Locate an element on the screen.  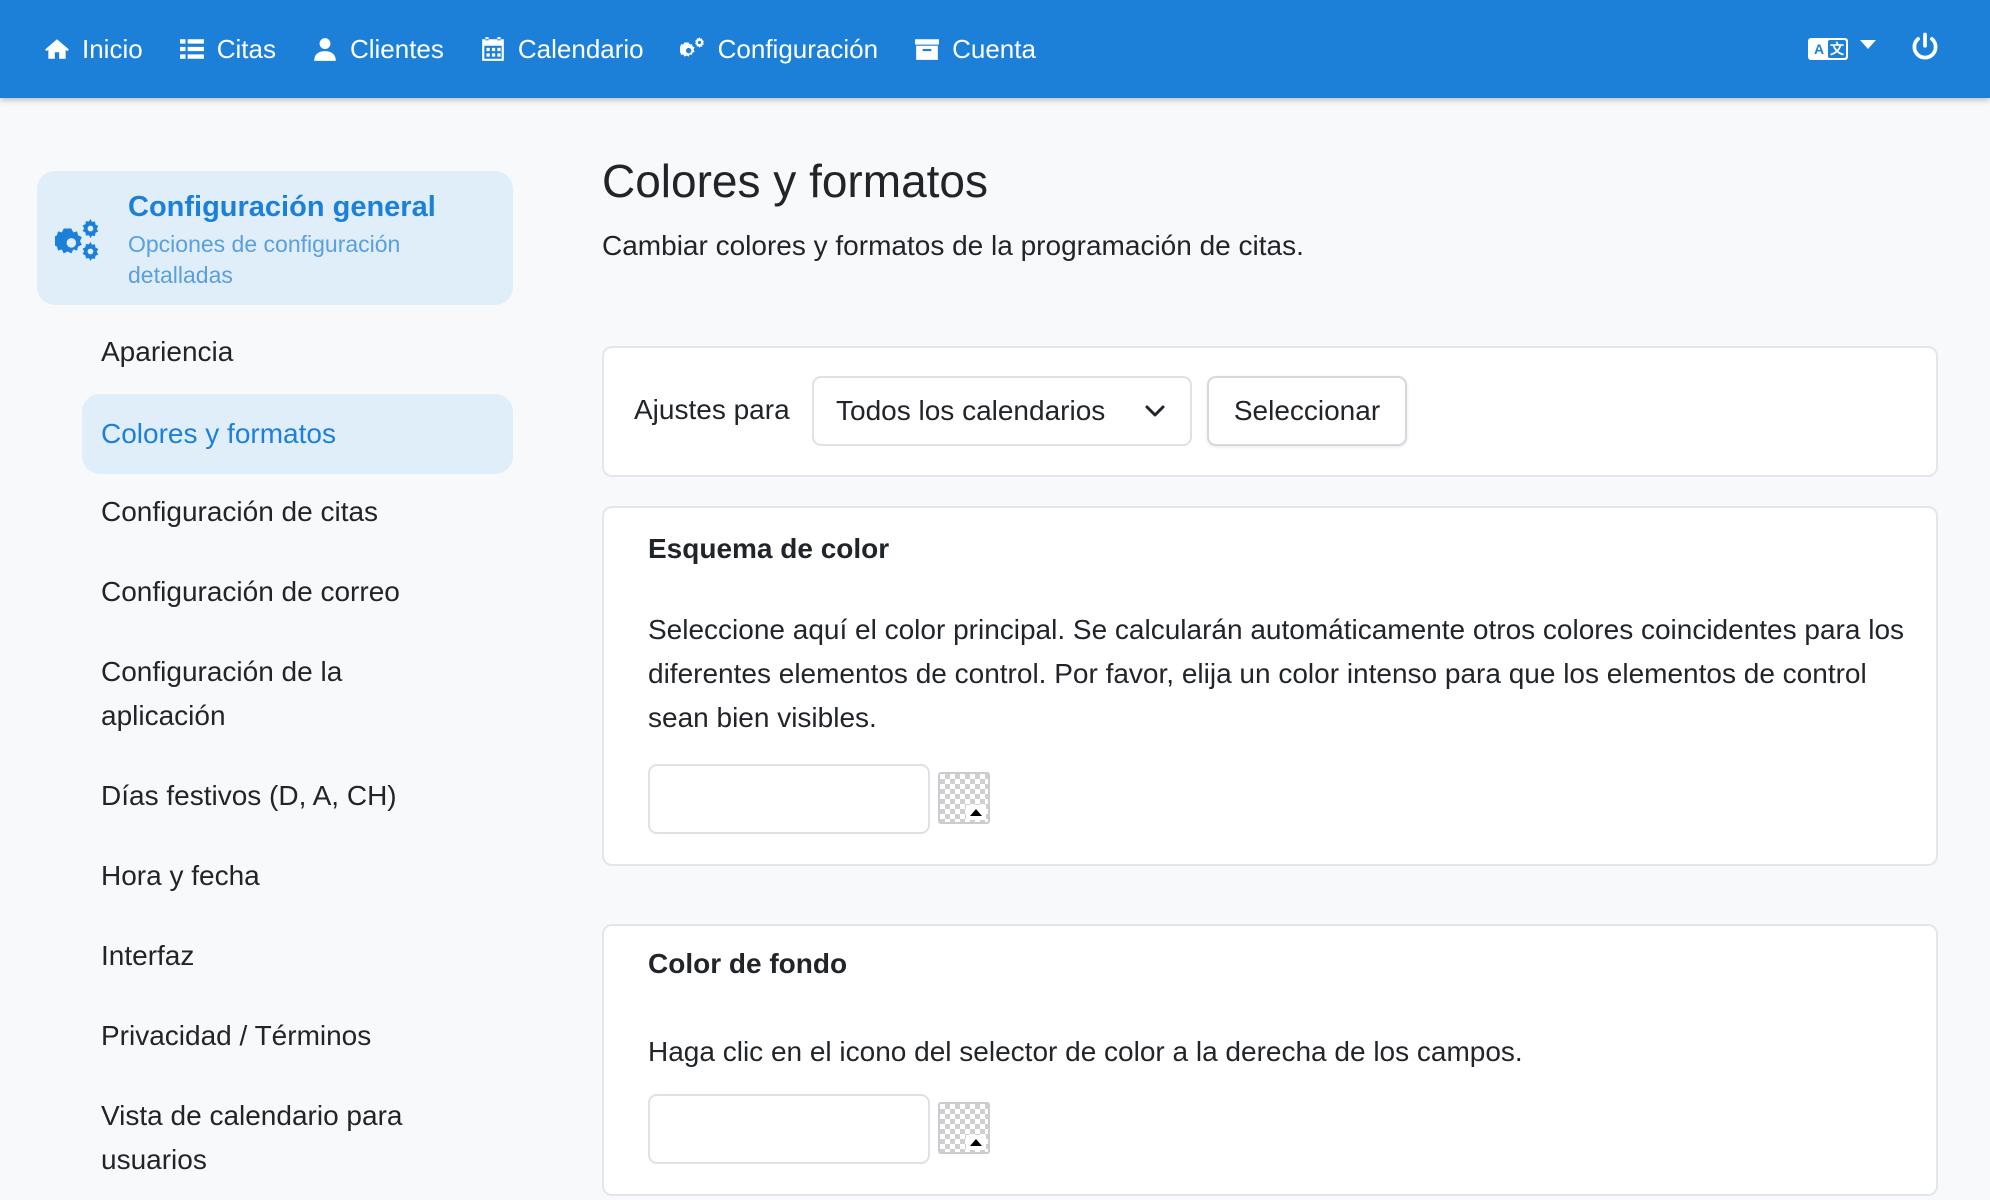
sidebar-item-hora-y-fecha: Hora y fecha is located at coordinates (297, 876).